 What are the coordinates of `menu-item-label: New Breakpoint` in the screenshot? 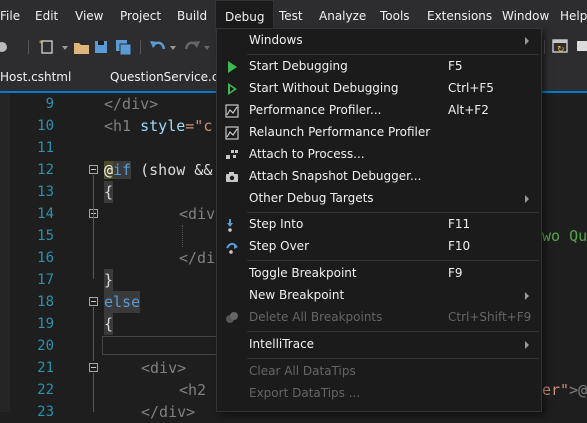 It's located at (297, 295).